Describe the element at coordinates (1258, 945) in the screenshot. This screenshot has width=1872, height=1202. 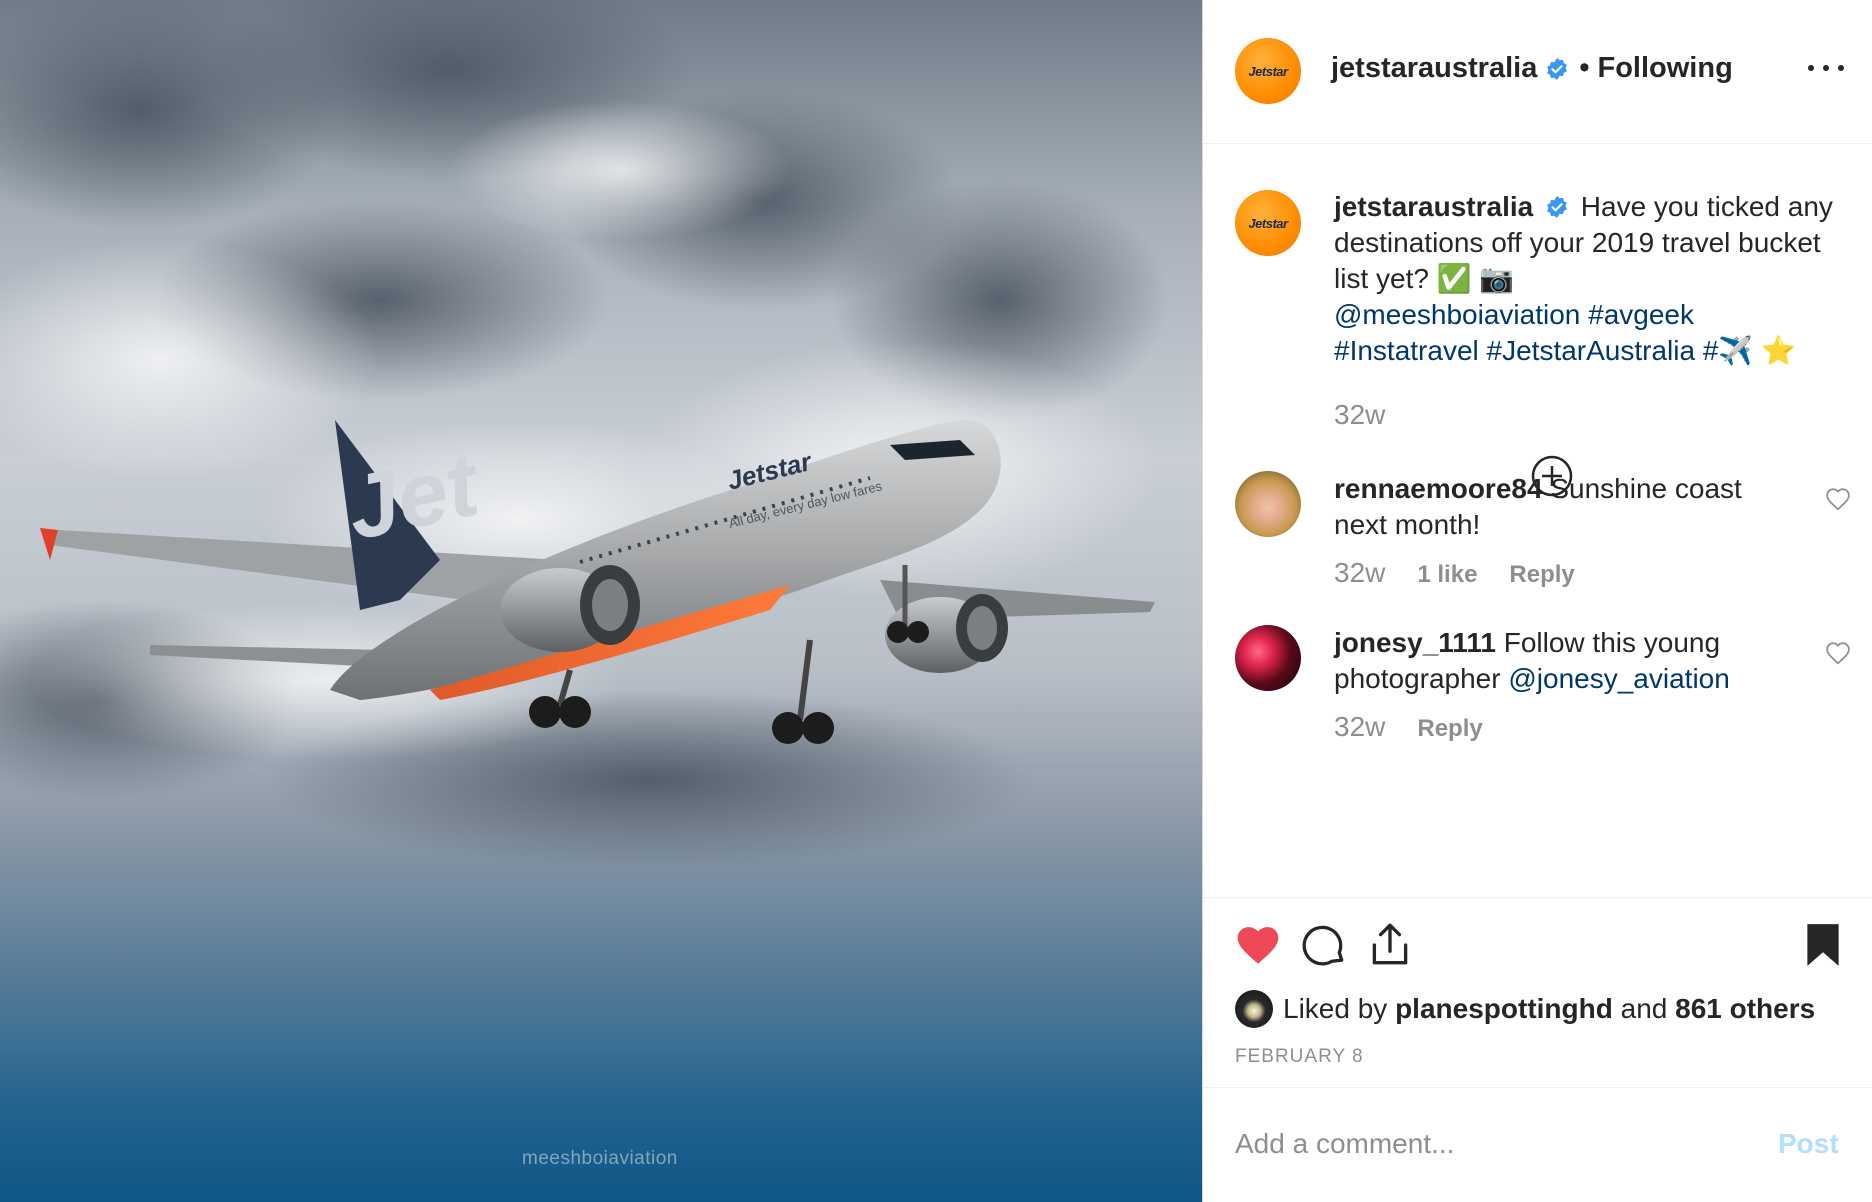
I see `heart-filled-icon` at that location.